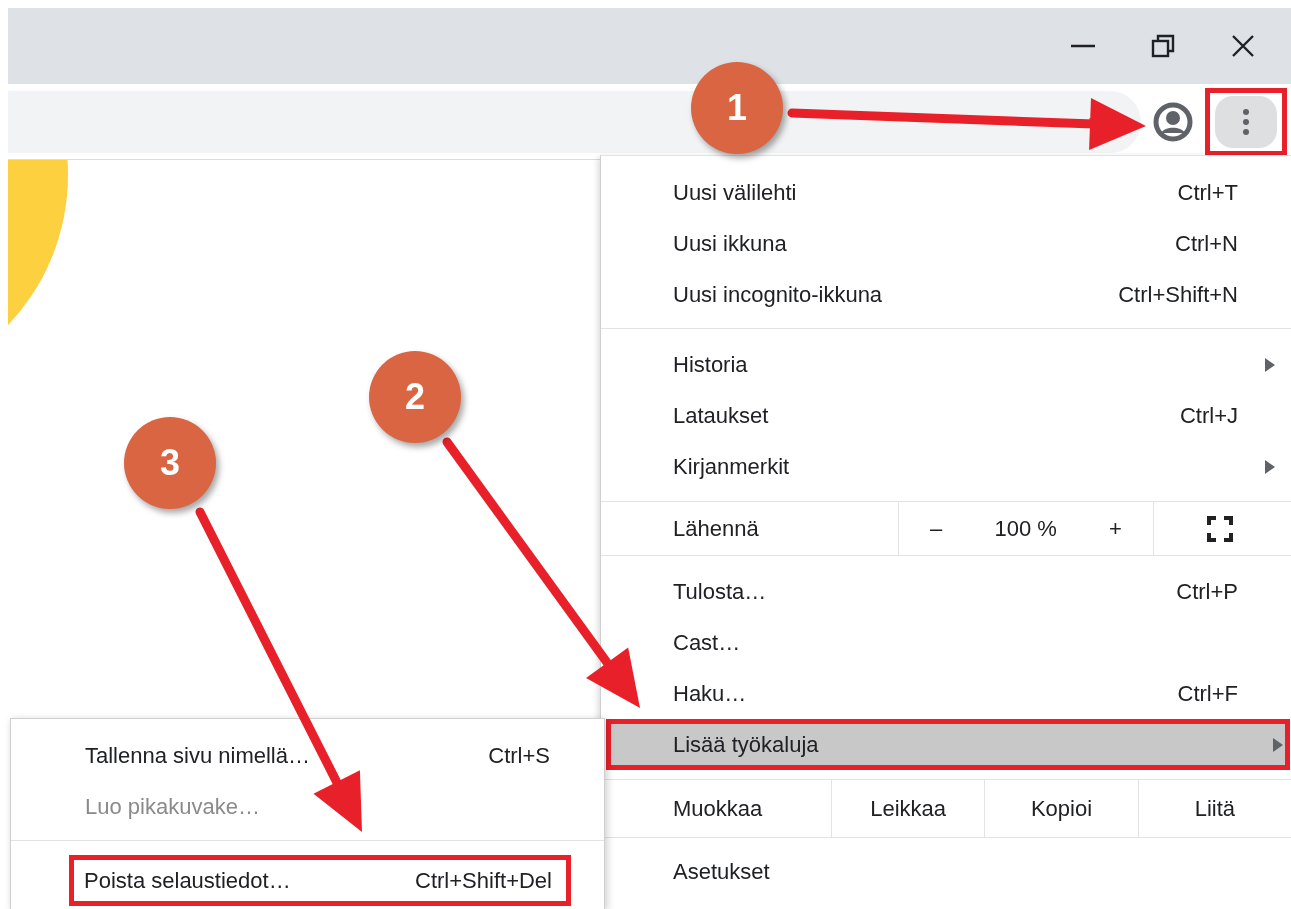  Describe the element at coordinates (946, 294) in the screenshot. I see `menu-item: Uusi incognito-ikkuna Ctrl+Shift+N` at that location.